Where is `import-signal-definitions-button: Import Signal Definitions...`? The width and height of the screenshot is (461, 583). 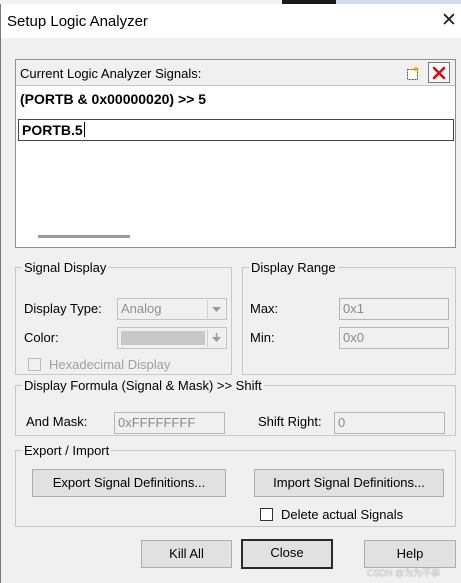 import-signal-definitions-button: Import Signal Definitions... is located at coordinates (349, 483).